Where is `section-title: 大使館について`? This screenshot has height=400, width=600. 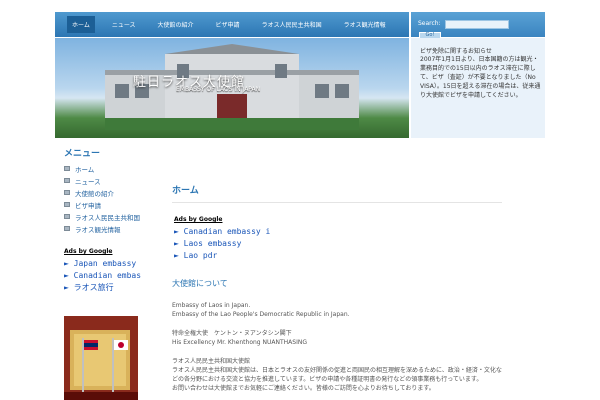
section-title: 大使館について is located at coordinates (200, 283).